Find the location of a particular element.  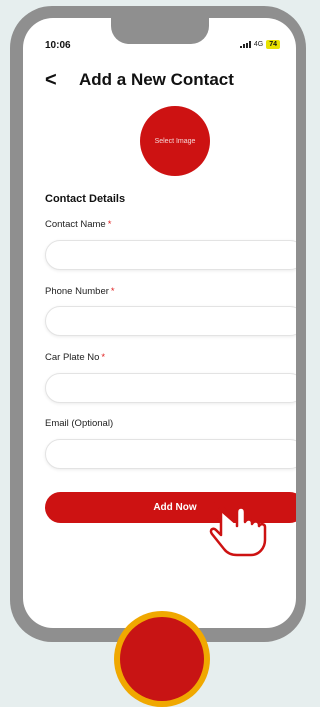

chevron-left-icon: < is located at coordinates (51, 80).